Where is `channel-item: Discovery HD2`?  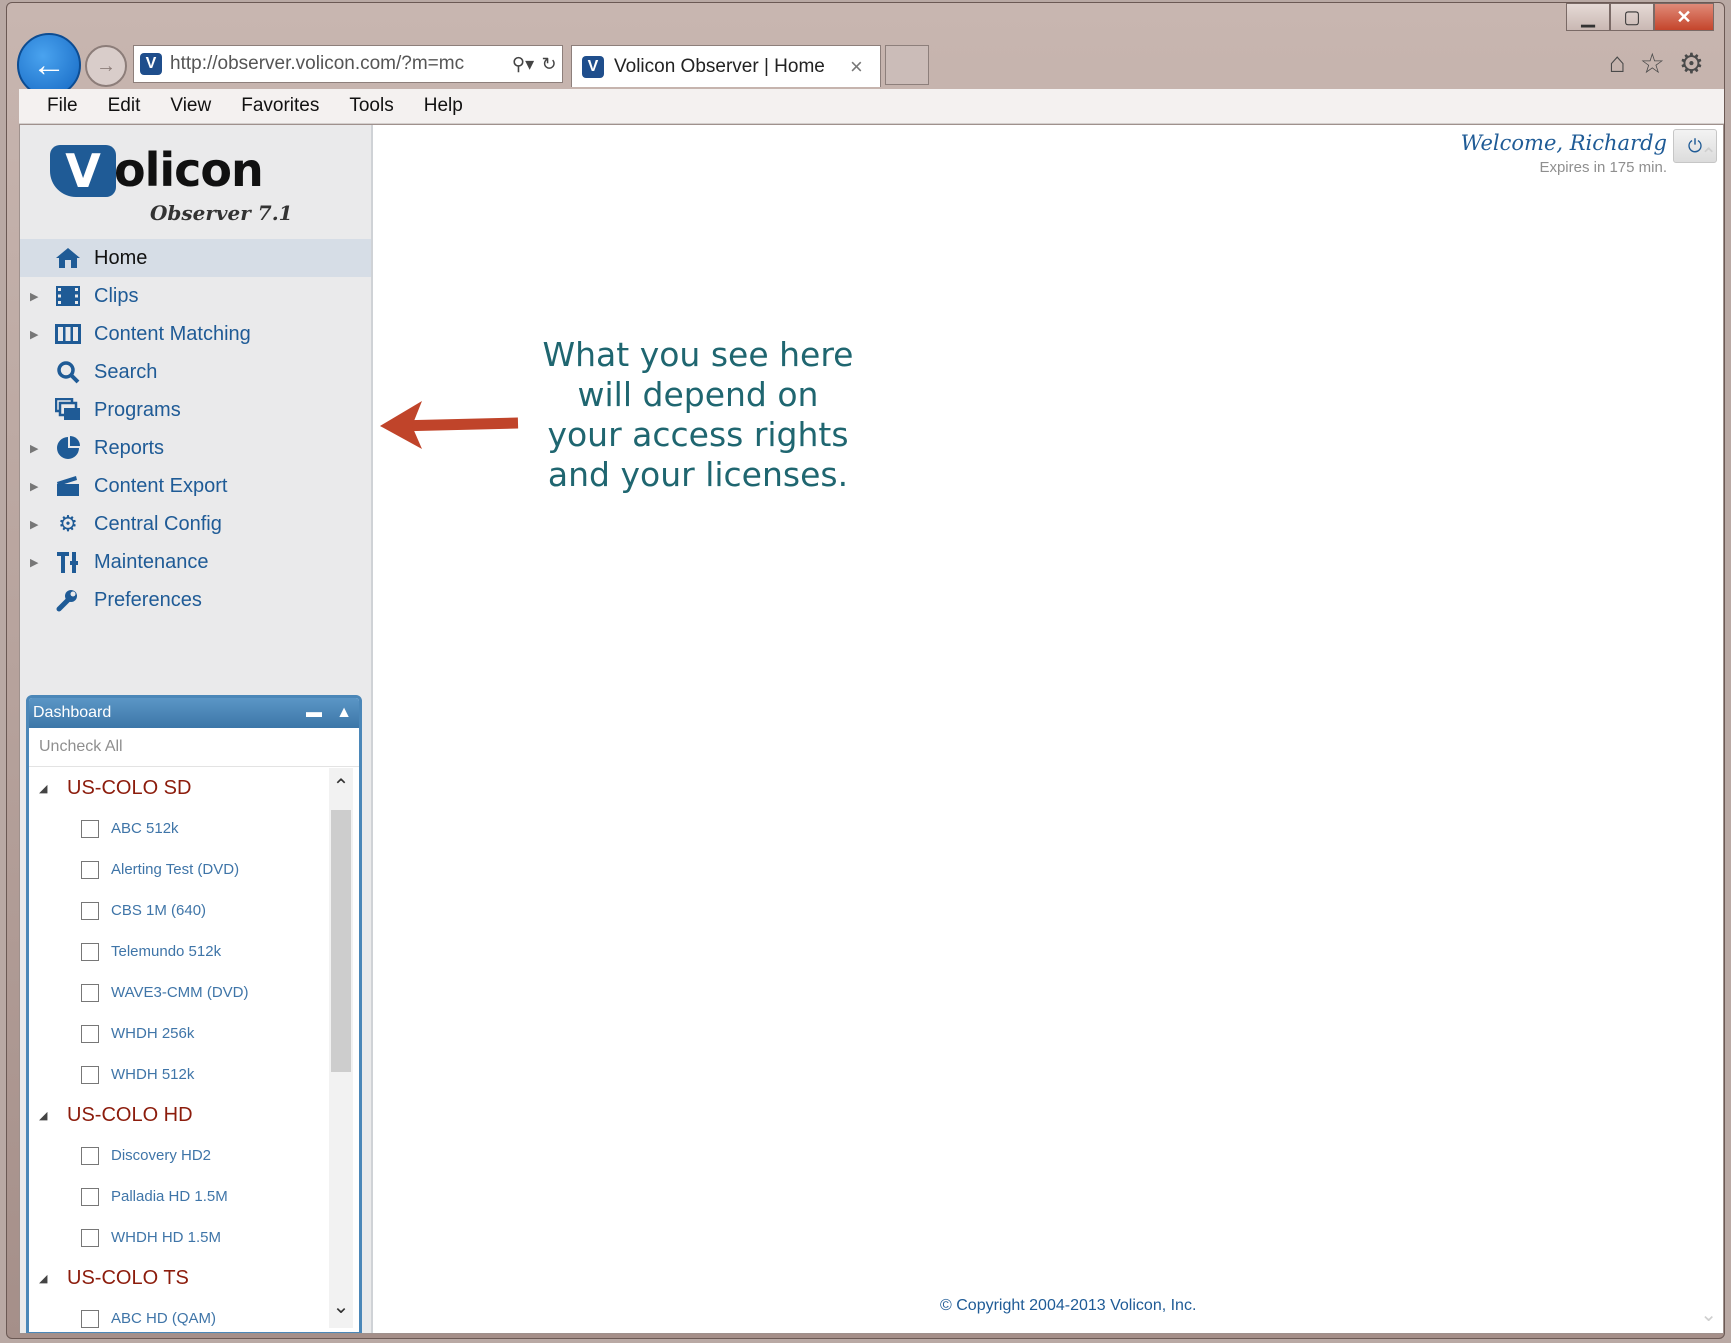
channel-item: Discovery HD2 is located at coordinates (179, 1155).